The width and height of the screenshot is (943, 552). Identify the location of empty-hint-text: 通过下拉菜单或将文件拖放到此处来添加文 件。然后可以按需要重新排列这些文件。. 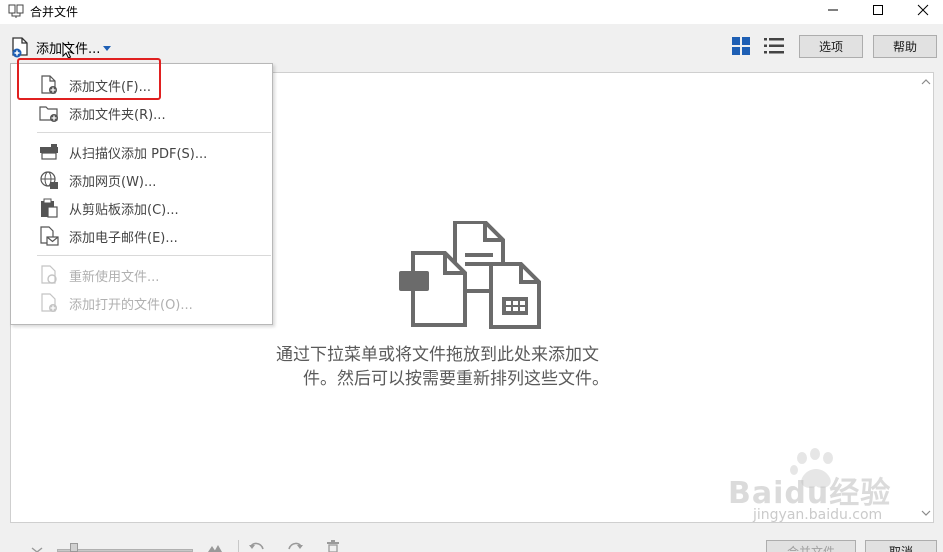
(476, 367).